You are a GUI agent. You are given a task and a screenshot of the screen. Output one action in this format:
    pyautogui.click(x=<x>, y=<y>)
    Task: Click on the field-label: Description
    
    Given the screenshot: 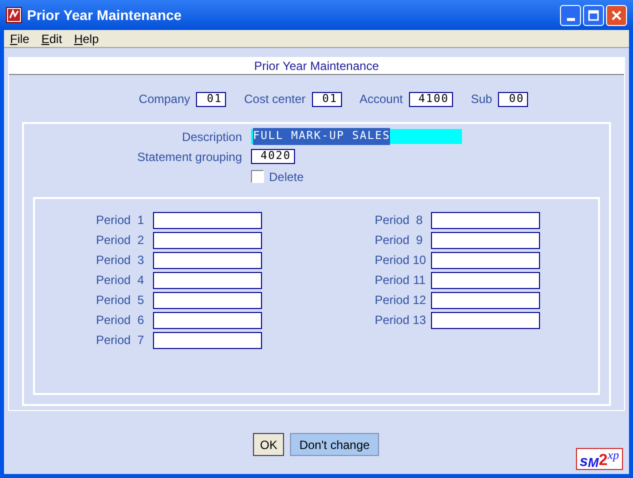 What is the action you would take?
    pyautogui.click(x=211, y=137)
    